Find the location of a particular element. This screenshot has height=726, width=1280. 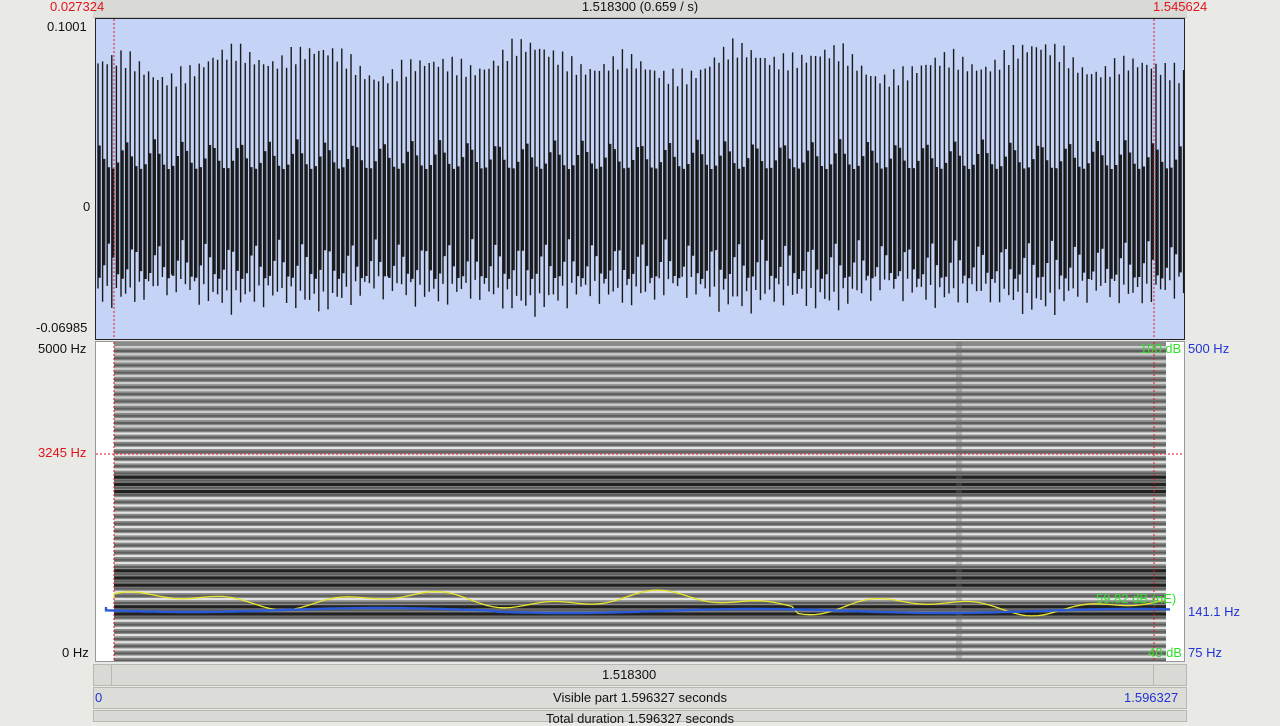

selection-end-time: 1.545624 is located at coordinates (1180, 7).